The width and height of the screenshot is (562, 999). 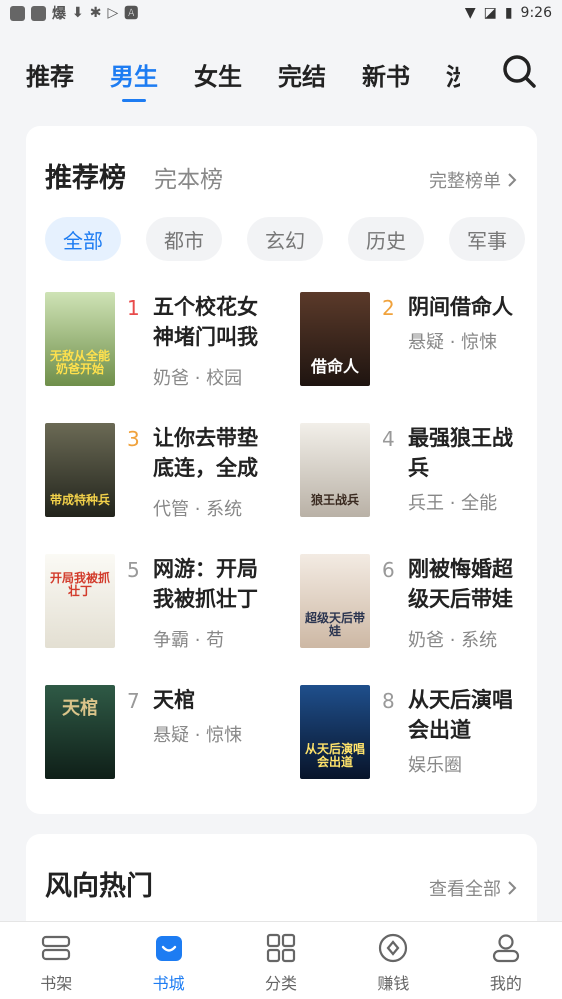 What do you see at coordinates (131, 14) in the screenshot?
I see `font-icon: 🅰` at bounding box center [131, 14].